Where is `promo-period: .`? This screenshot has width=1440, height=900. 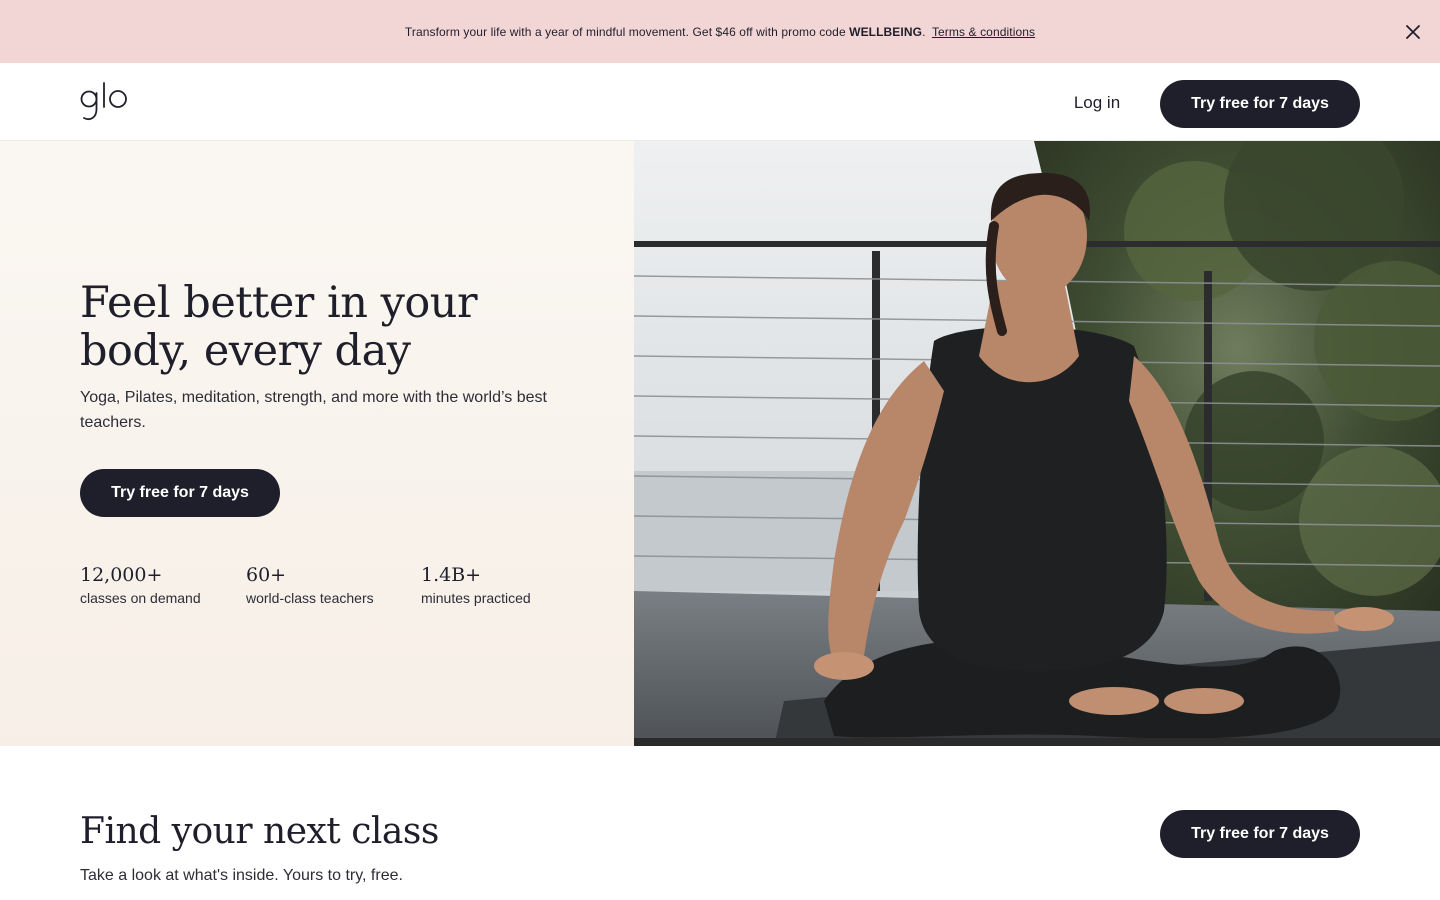 promo-period: . is located at coordinates (924, 31).